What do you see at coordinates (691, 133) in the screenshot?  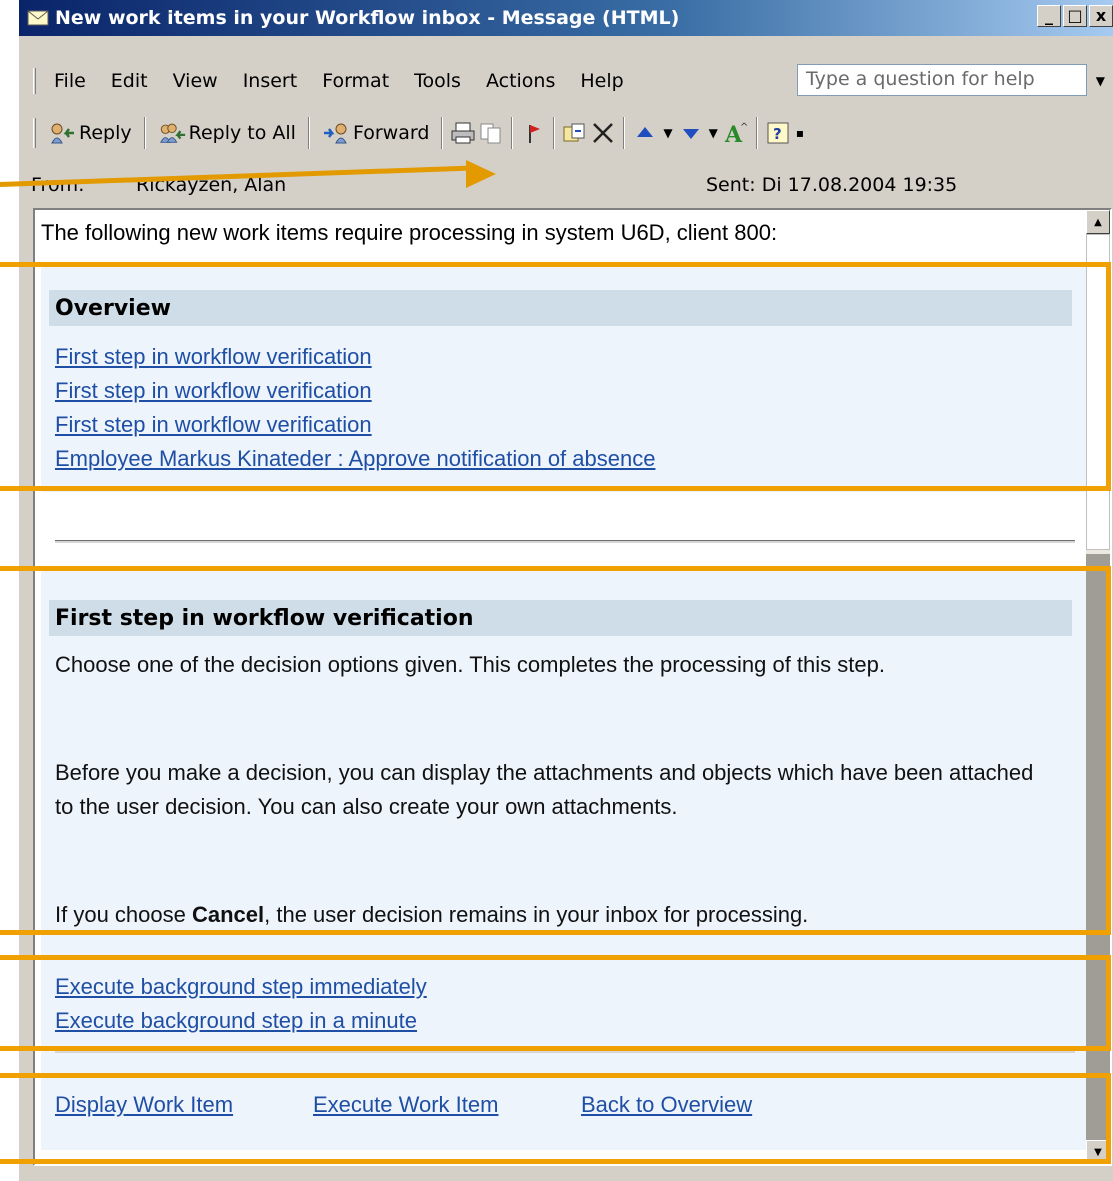 I see `next-item-icon` at bounding box center [691, 133].